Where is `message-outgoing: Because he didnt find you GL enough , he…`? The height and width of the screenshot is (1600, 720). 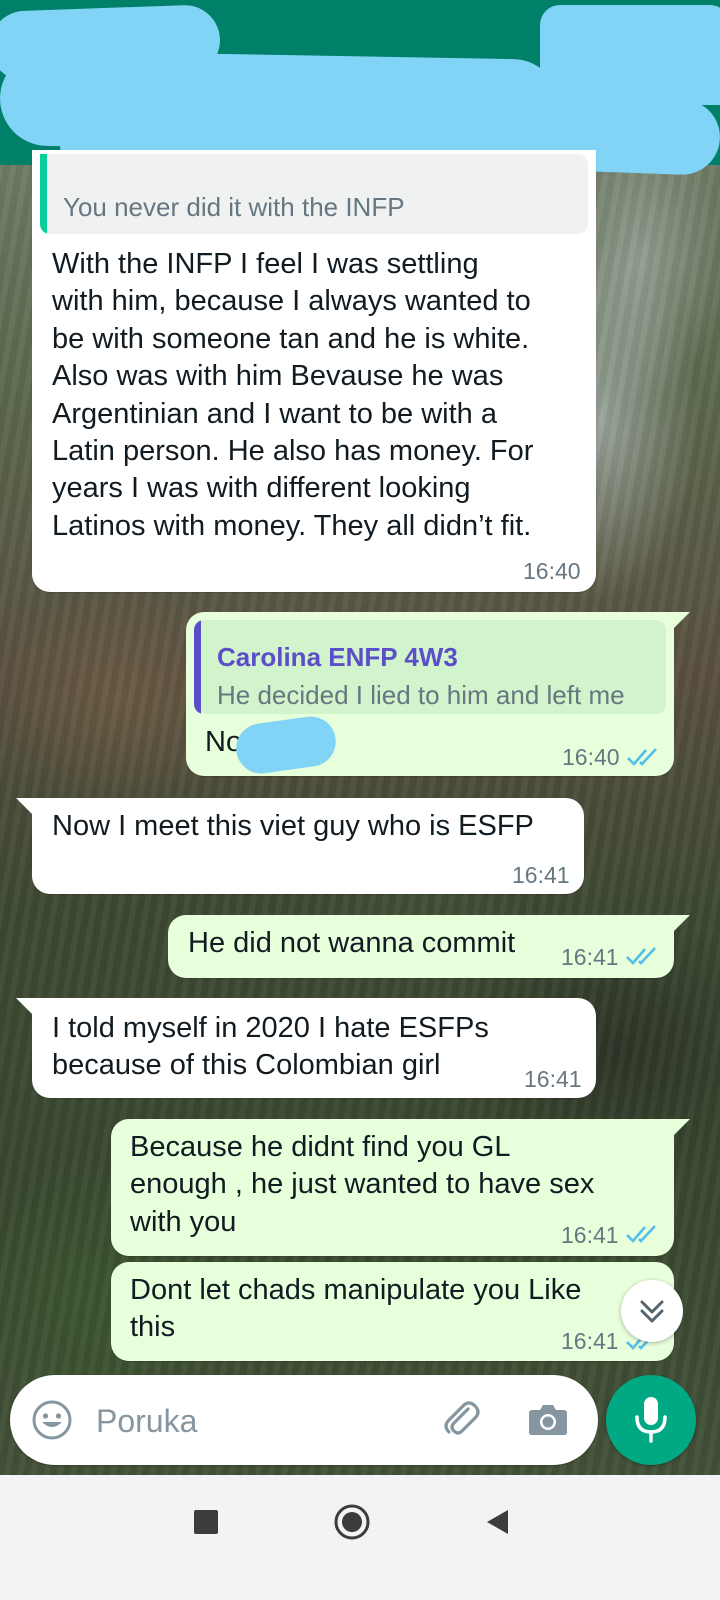 message-outgoing: Because he didnt find you GL enough , he… is located at coordinates (392, 1187).